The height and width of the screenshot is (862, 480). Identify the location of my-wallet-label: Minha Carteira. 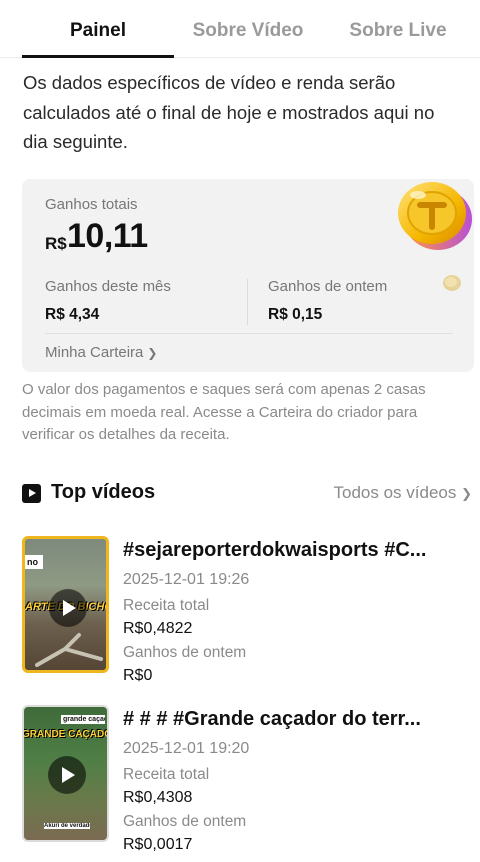
(94, 352).